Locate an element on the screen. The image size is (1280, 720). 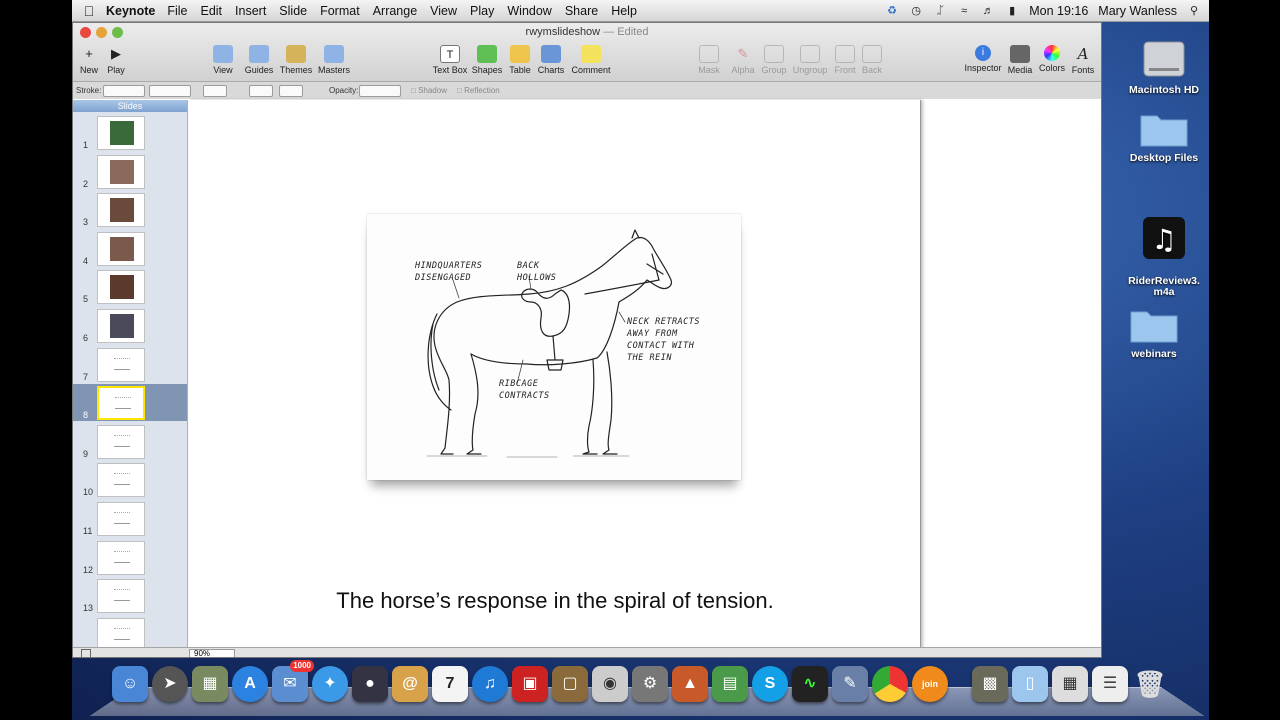
slide-thumbnail-row: 4 is located at coordinates (130, 248).